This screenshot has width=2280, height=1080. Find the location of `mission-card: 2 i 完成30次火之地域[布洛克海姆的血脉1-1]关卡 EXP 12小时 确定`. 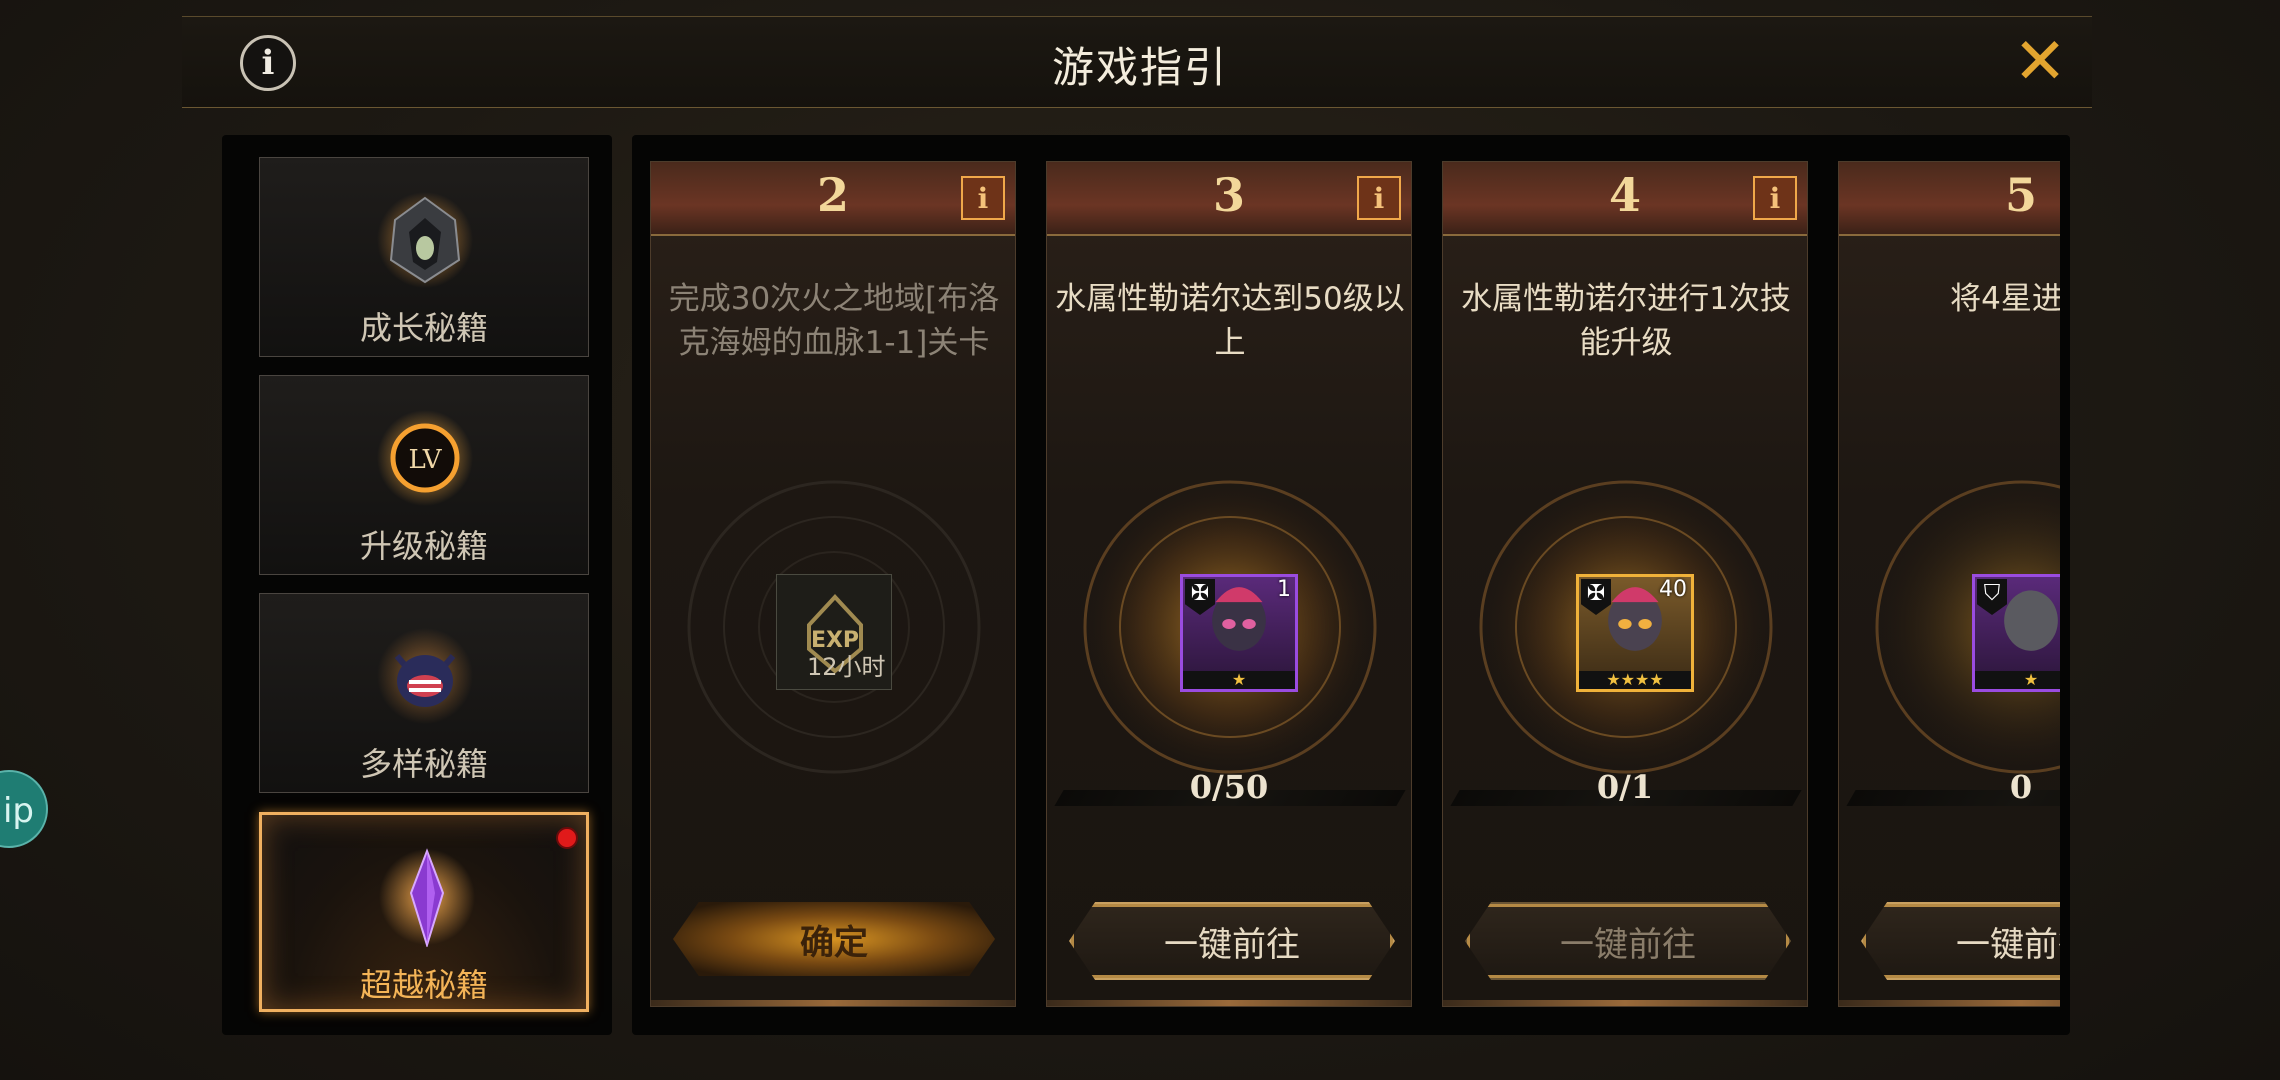

mission-card: 2 i 完成30次火之地域[布洛克海姆的血脉1-1]关卡 EXP 12小时 确定 is located at coordinates (833, 584).